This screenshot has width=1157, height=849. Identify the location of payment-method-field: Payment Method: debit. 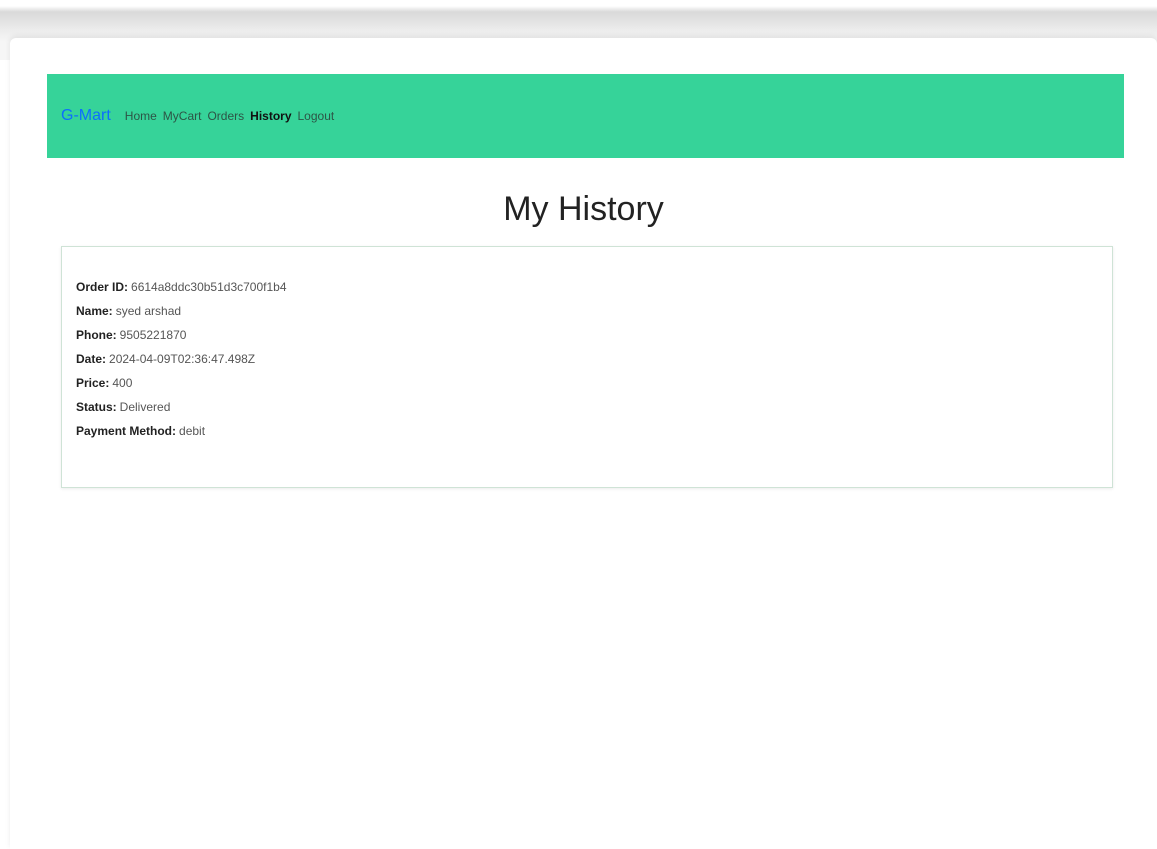
(594, 431).